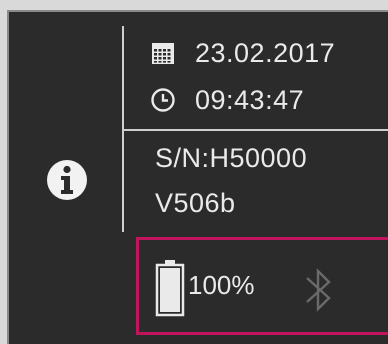 The height and width of the screenshot is (344, 388). I want to click on info-icon, so click(67, 180).